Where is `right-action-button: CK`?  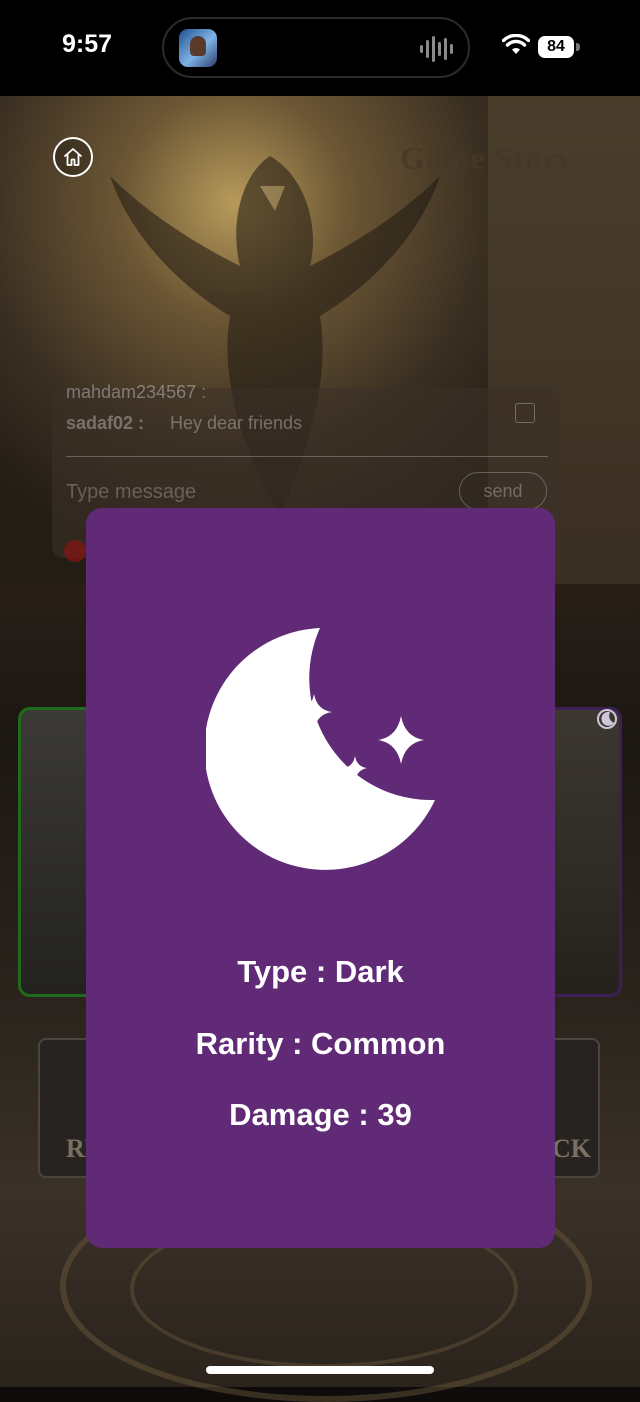 right-action-button: CK is located at coordinates (574, 1108).